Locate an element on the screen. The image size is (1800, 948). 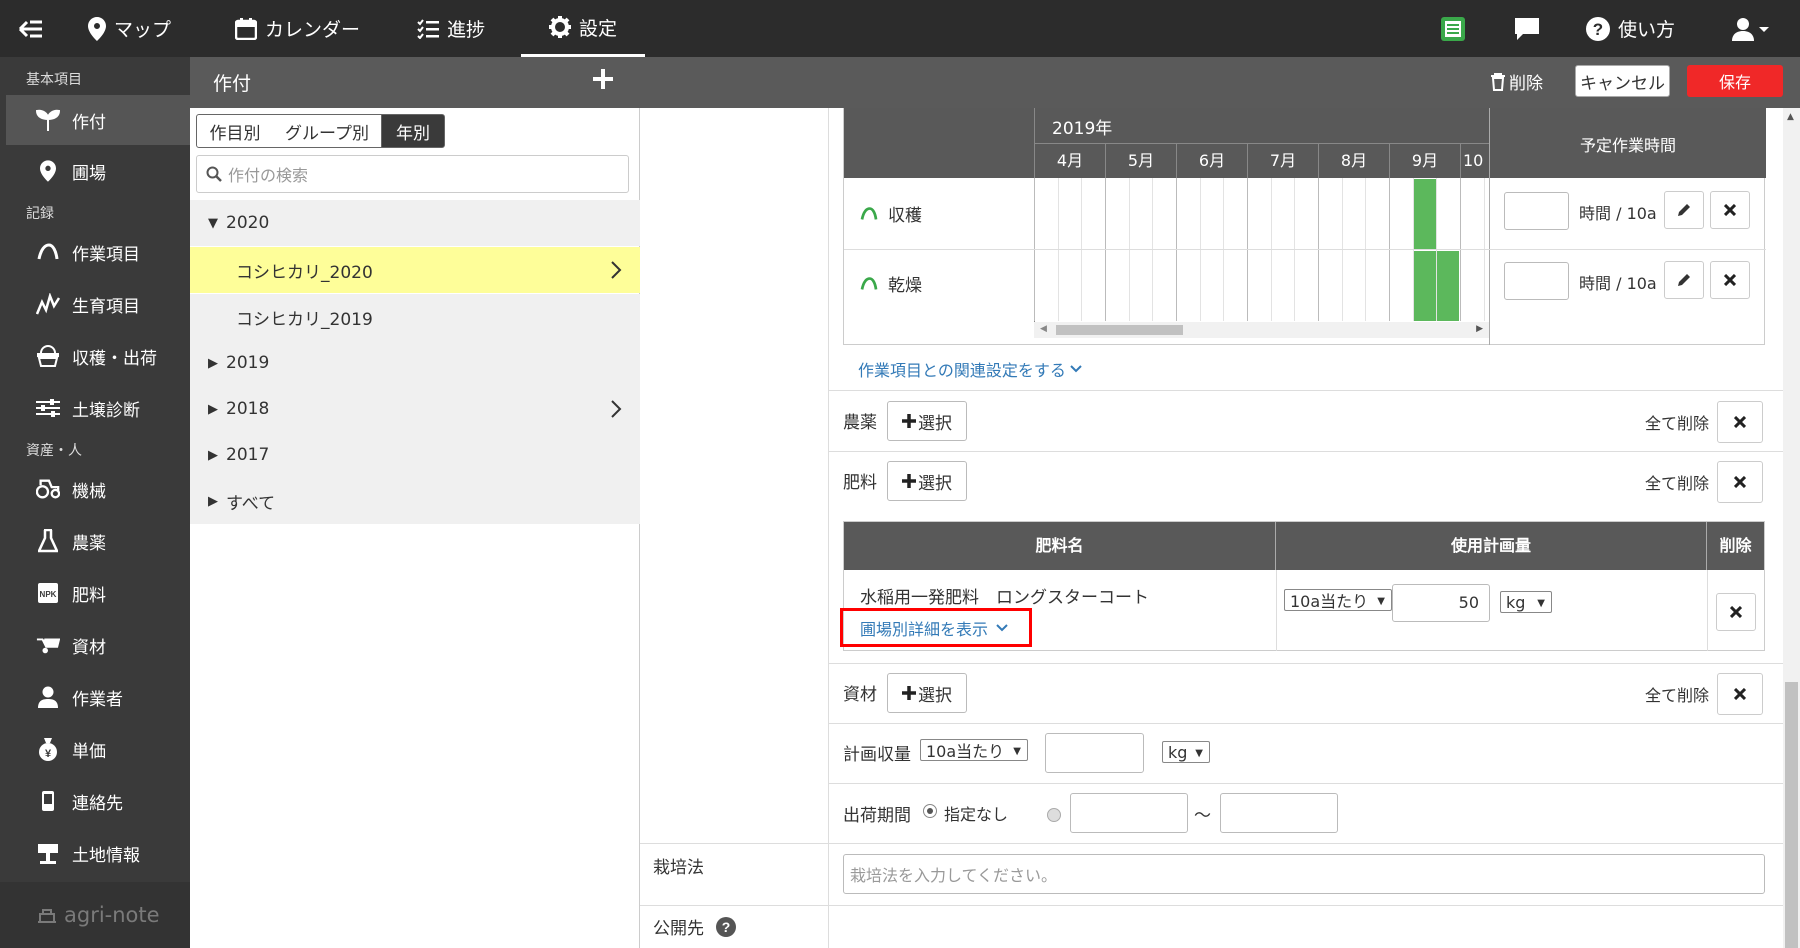
shipping-range-radio is located at coordinates (1054, 815).